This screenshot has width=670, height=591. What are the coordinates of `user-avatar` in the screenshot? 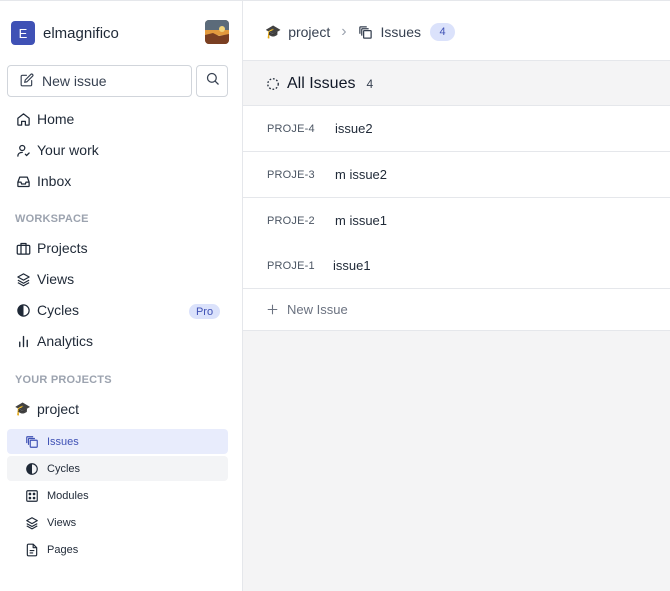 It's located at (217, 32).